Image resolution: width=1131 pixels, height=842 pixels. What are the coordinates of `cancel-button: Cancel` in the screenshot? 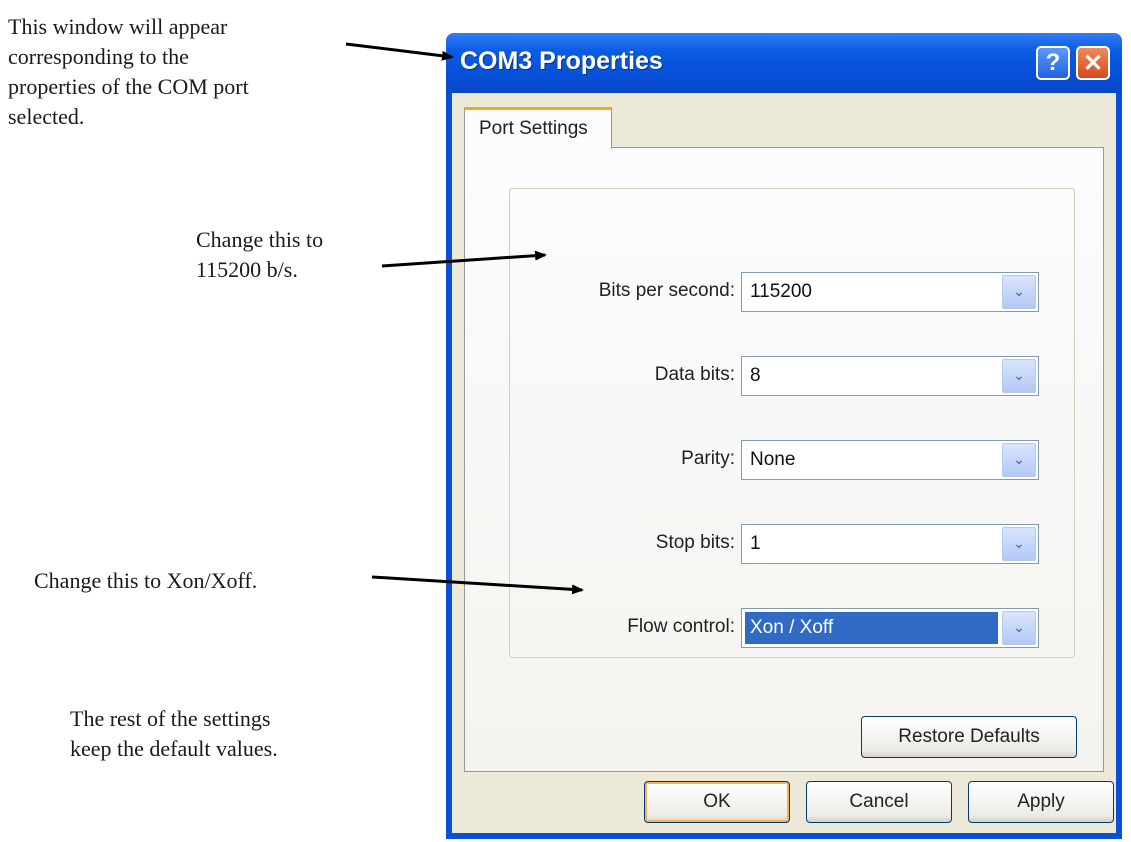 It's located at (879, 802).